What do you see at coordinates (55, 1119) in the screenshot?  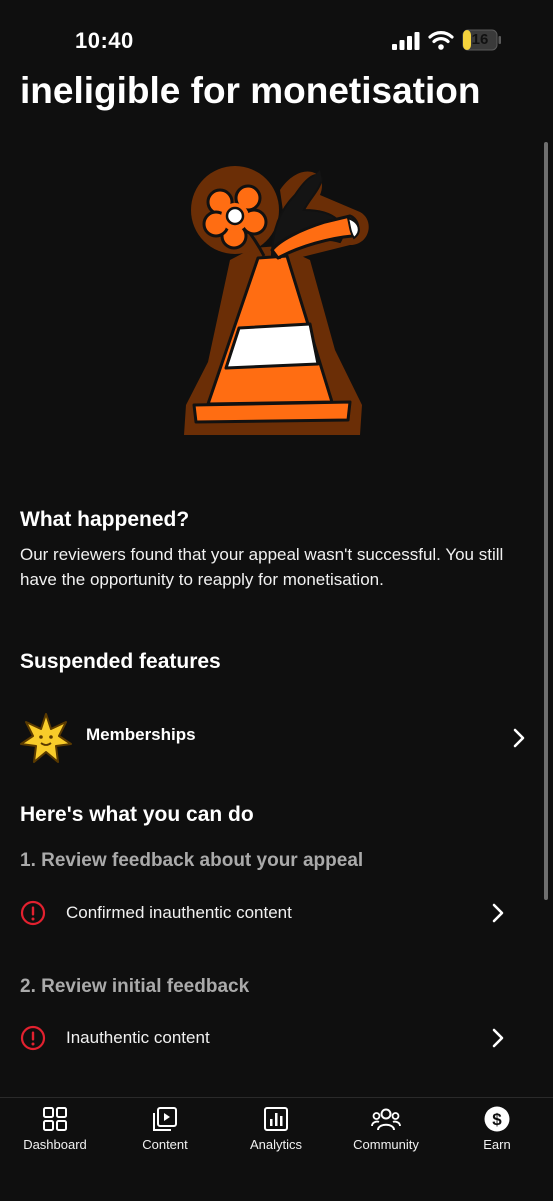 I see `dashboard-icon` at bounding box center [55, 1119].